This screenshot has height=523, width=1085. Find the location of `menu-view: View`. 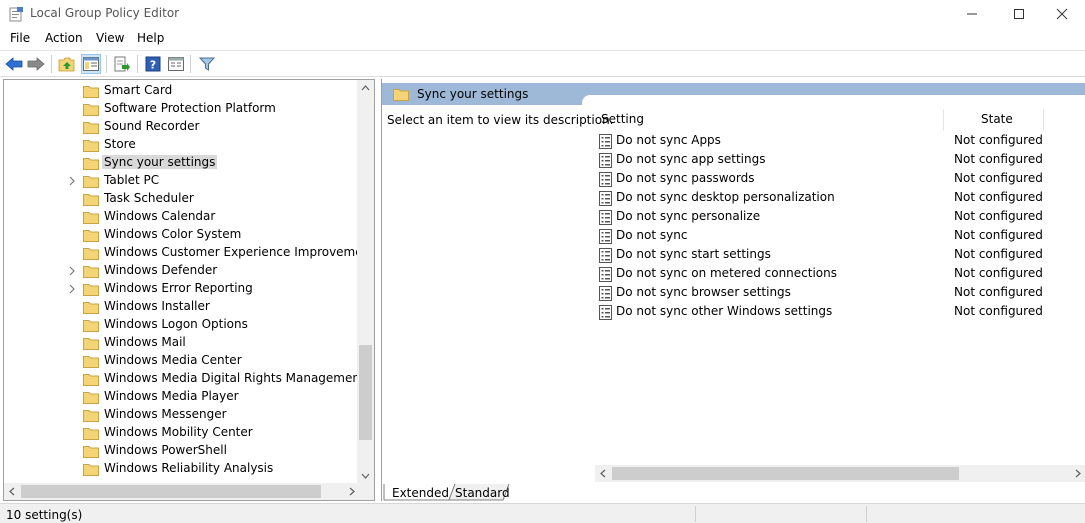

menu-view: View is located at coordinates (110, 38).